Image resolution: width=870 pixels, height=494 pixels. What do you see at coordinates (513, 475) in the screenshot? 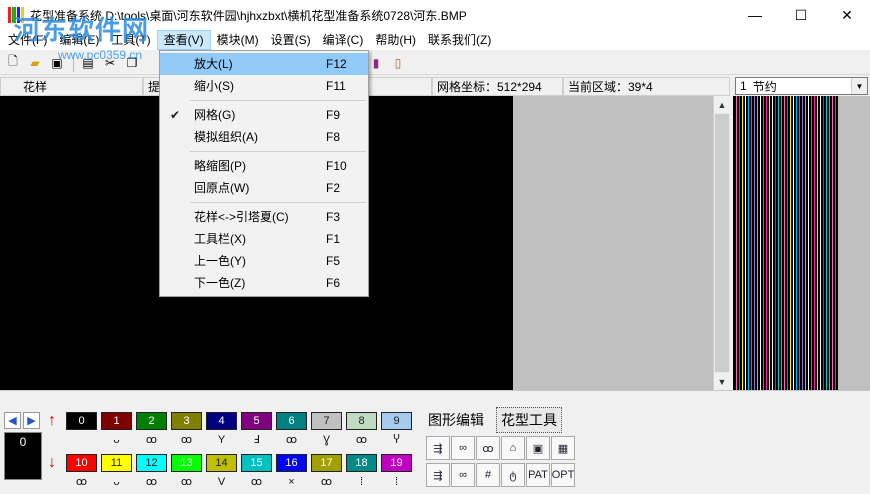
I see `pattern-tool-button: ტ` at bounding box center [513, 475].